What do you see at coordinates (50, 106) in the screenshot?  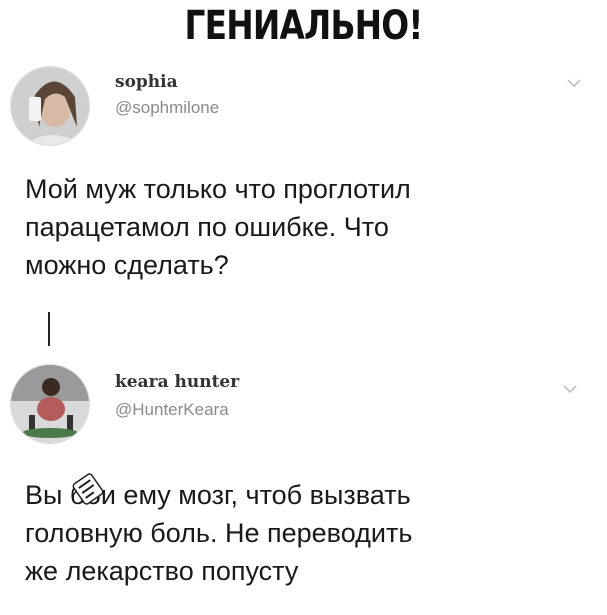 I see `avatar-sophia` at bounding box center [50, 106].